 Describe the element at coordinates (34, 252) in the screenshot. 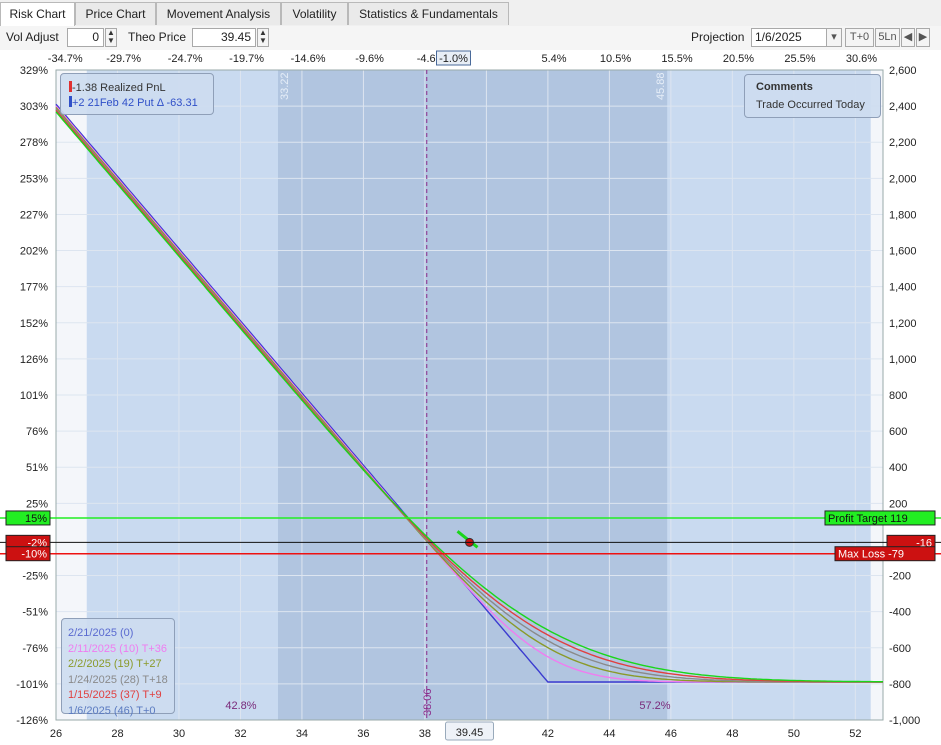

I see `y-left-tick-label: 202%` at that location.